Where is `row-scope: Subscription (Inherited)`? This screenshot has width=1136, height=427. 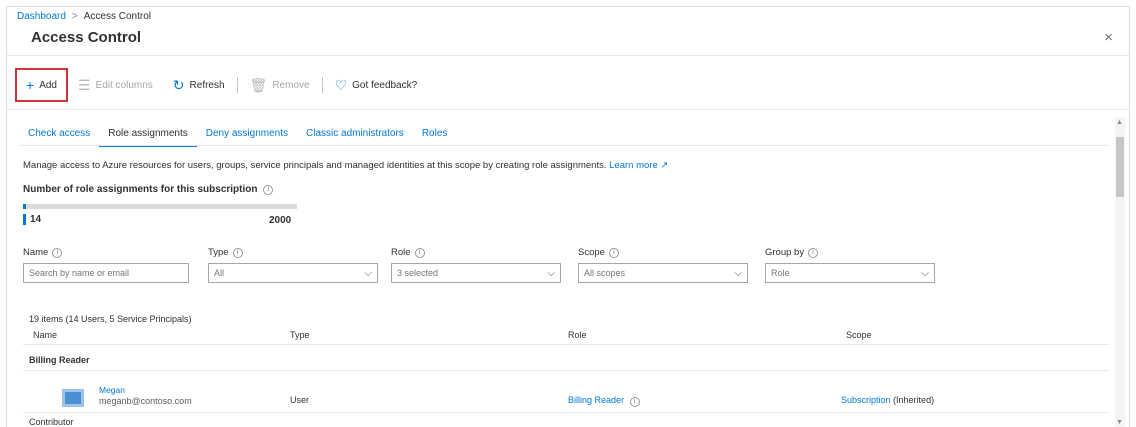
row-scope: Subscription (Inherited) is located at coordinates (887, 400).